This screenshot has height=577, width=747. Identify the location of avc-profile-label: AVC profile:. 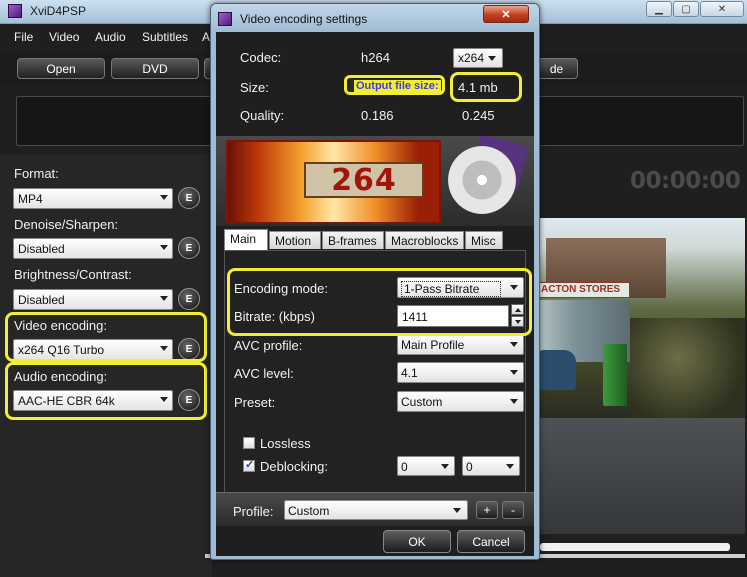
(268, 345).